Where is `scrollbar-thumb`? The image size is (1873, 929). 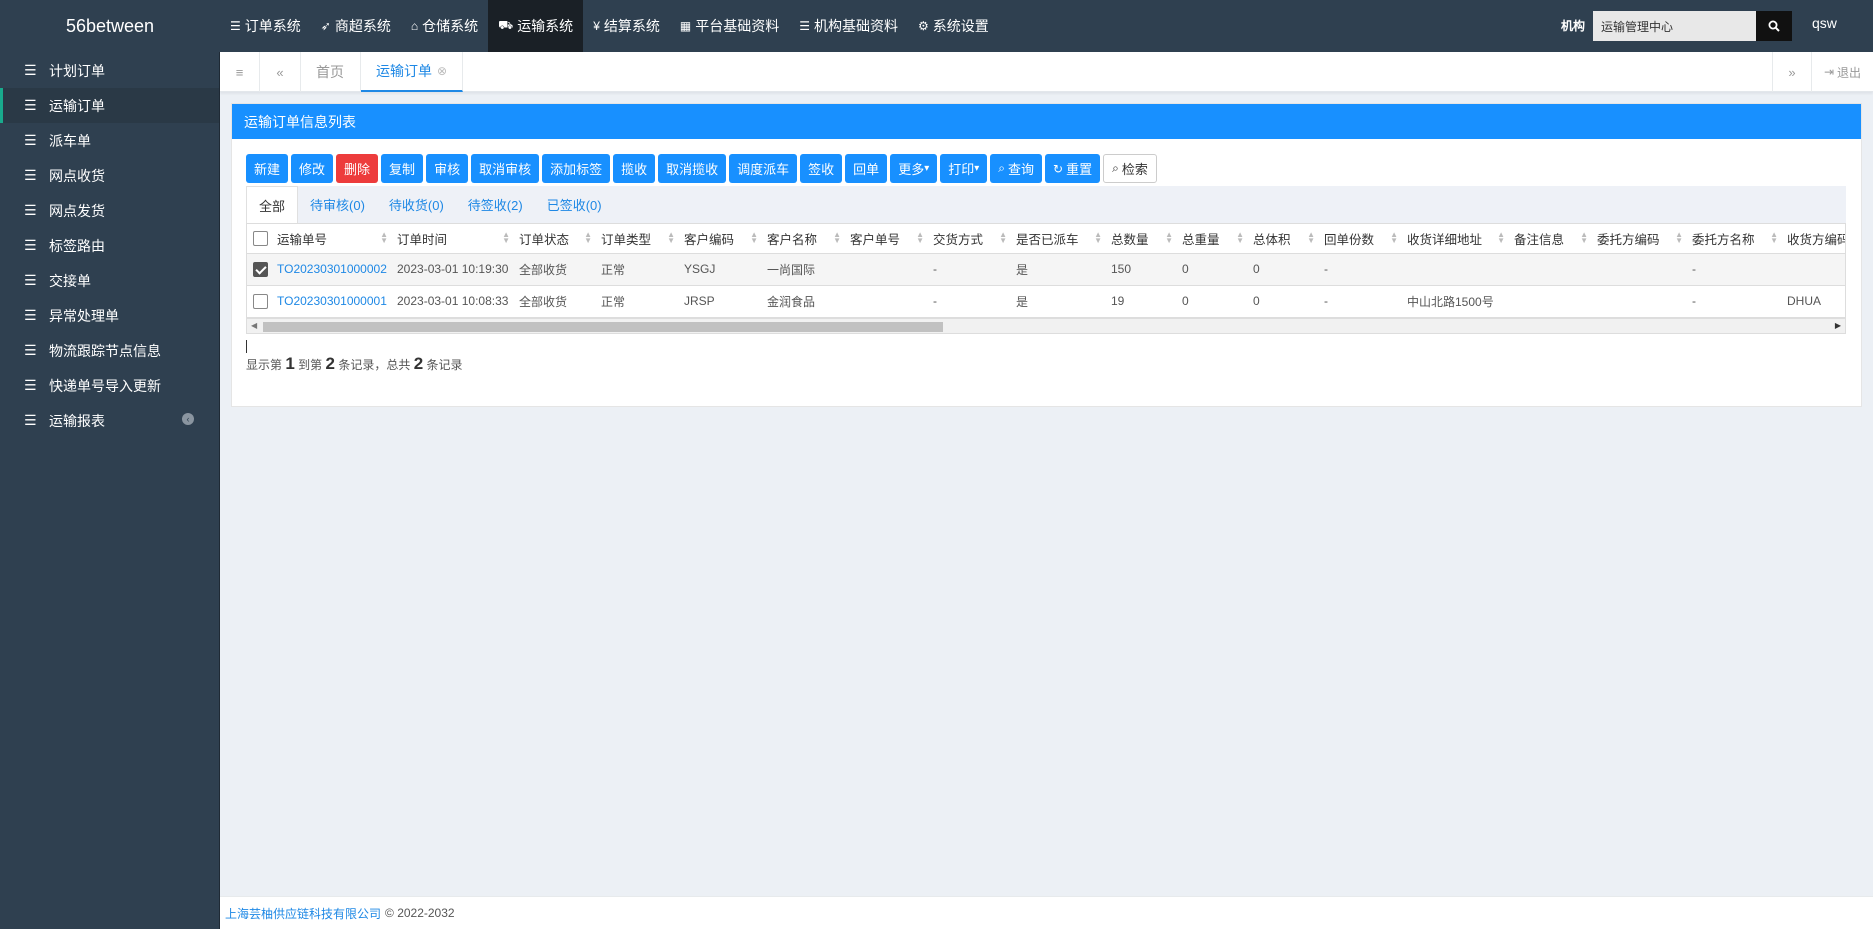
scrollbar-thumb is located at coordinates (603, 326).